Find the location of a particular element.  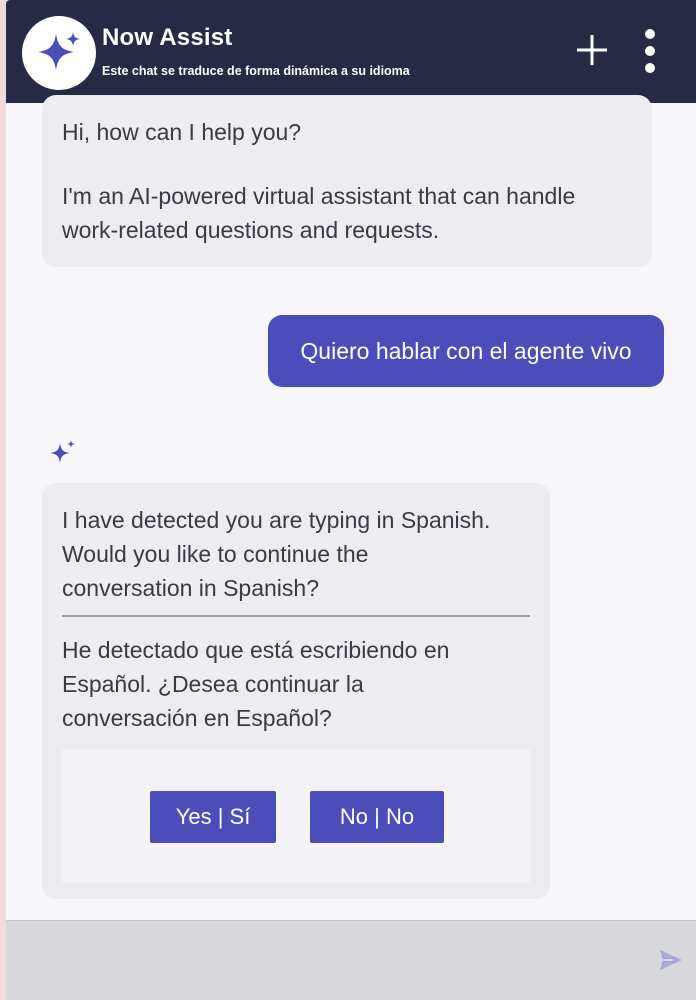

detect-en-line2: Would you like to continue the is located at coordinates (215, 554).